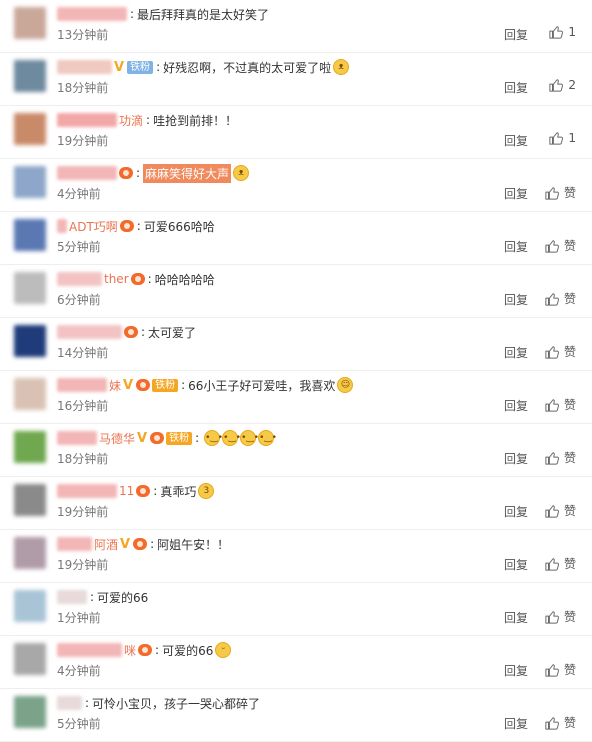  Describe the element at coordinates (83, 353) in the screenshot. I see `comment-time: 14分钟前` at that location.